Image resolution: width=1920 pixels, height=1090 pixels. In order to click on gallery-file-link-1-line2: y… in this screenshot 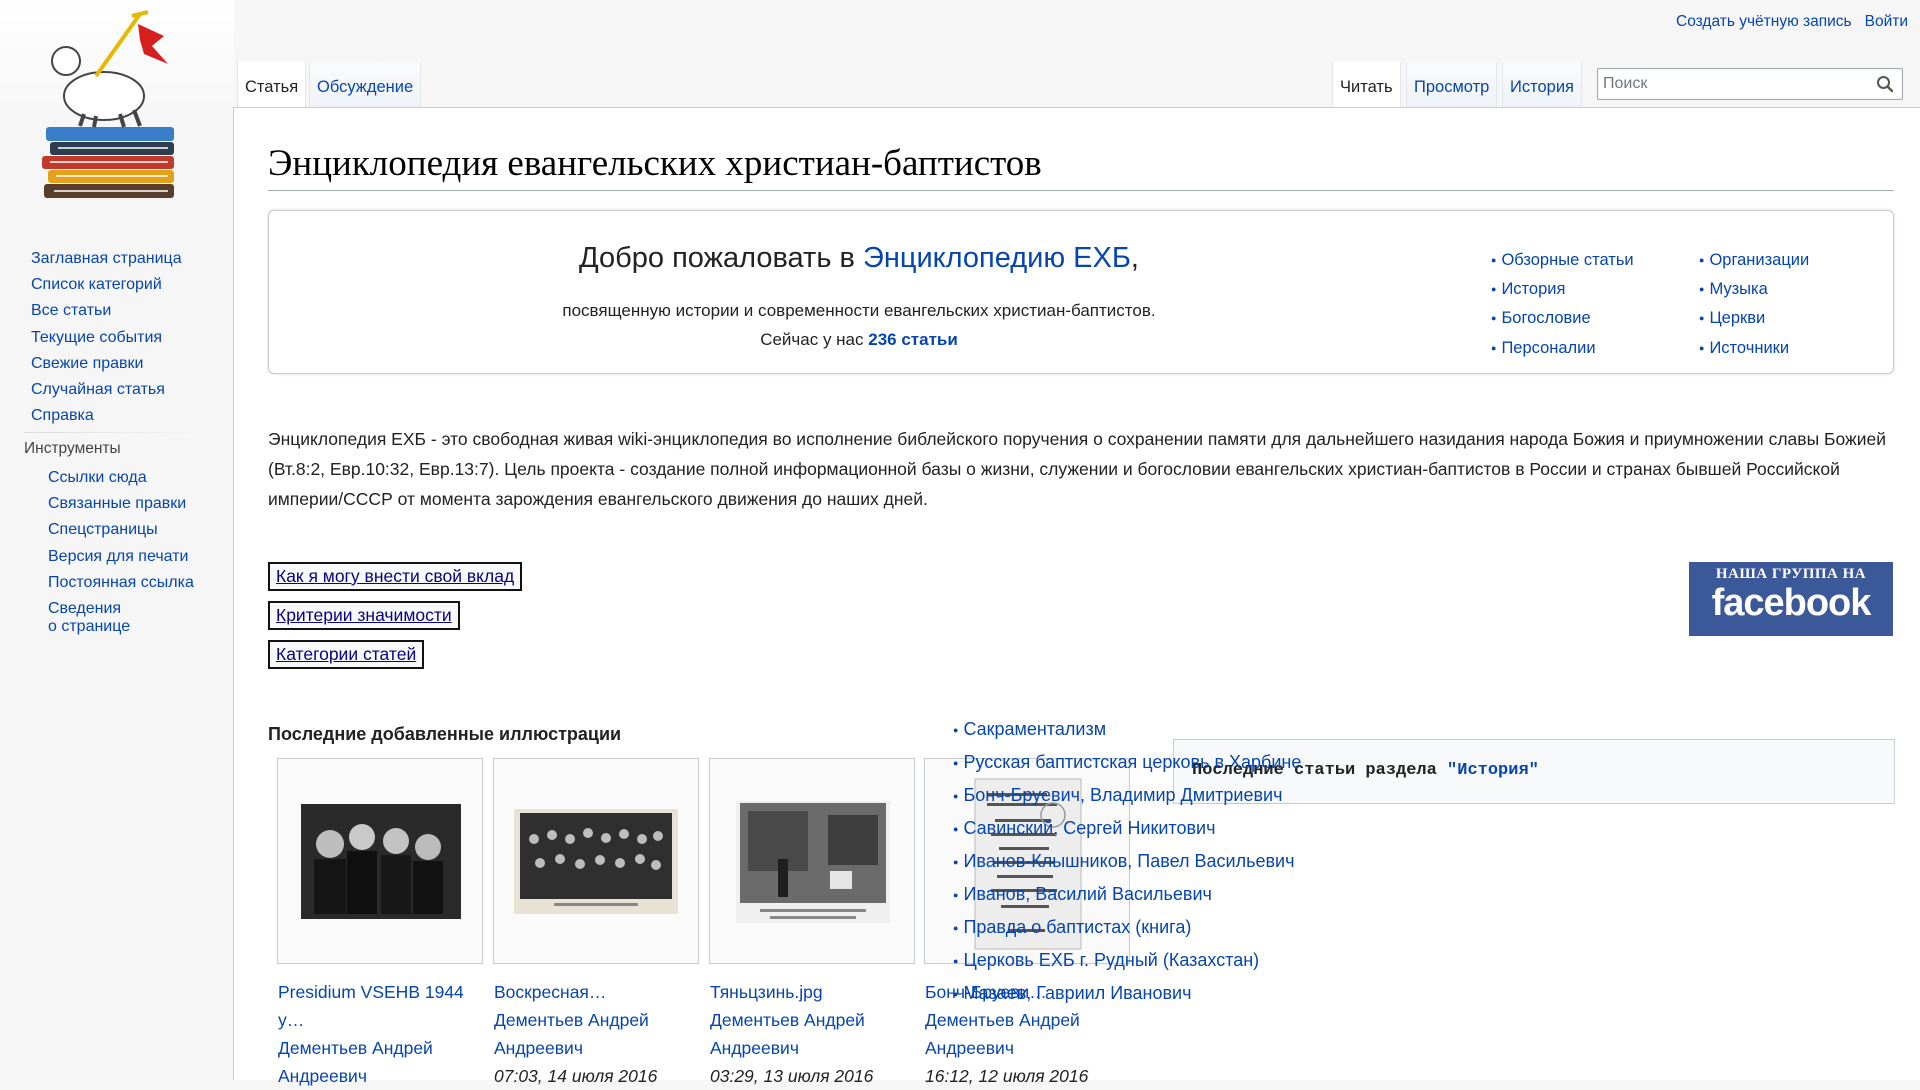, I will do `click(291, 1020)`.